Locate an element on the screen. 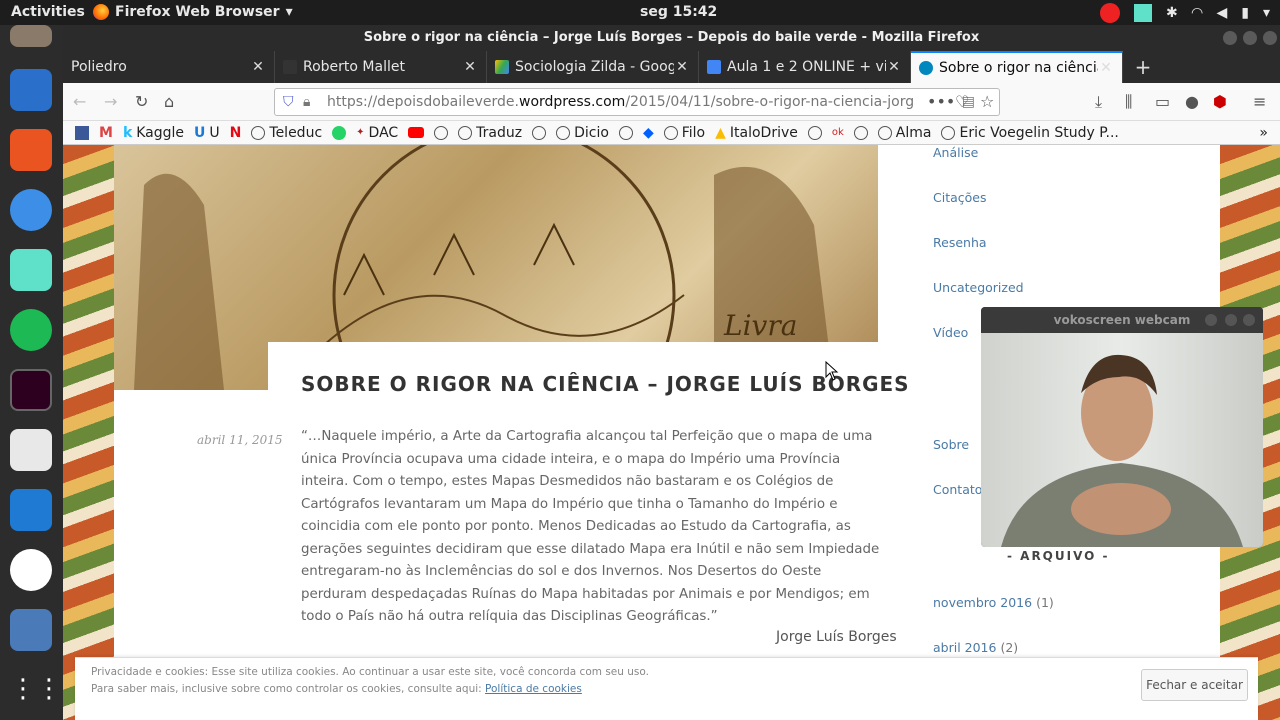 The image size is (1280, 720). bookmark-star-icon: ☆ is located at coordinates (987, 101).